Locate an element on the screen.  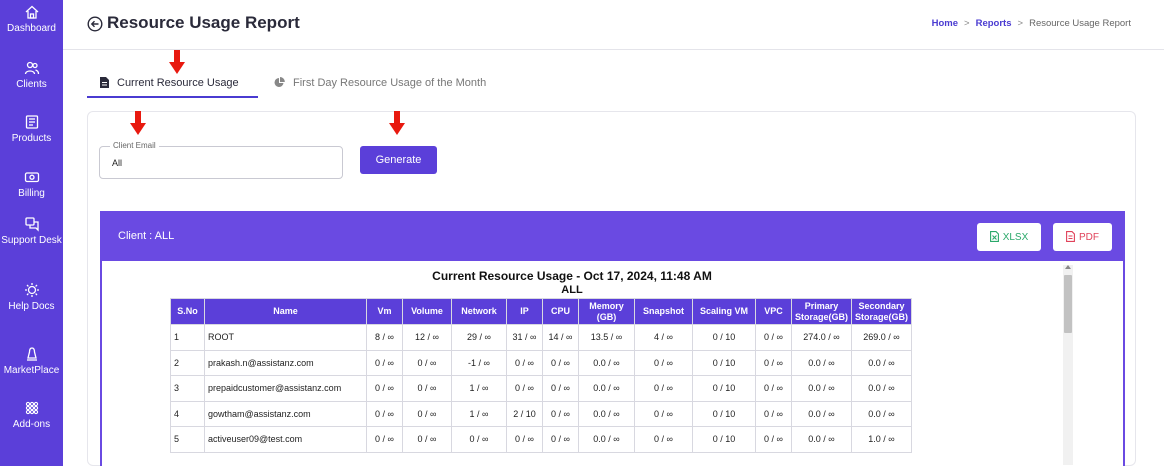
breadcrumb: Home > Reports > Resource Usage Report is located at coordinates (1031, 23).